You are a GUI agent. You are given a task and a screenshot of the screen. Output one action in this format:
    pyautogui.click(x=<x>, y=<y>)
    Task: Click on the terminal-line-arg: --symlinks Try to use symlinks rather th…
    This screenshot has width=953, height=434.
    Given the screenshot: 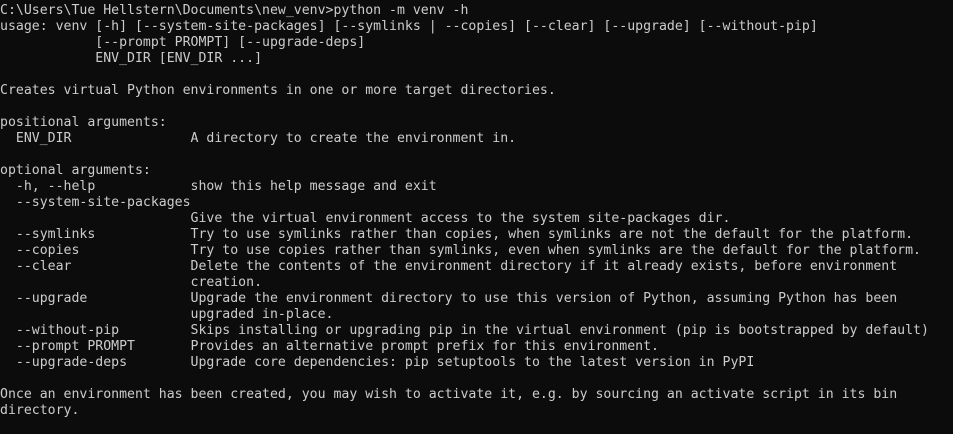 What is the action you would take?
    pyautogui.click(x=457, y=234)
    